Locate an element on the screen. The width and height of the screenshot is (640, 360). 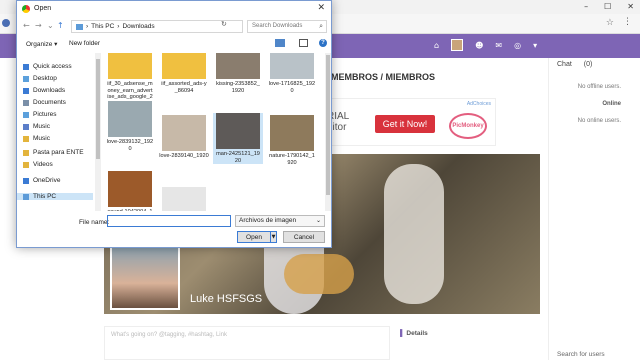
file-item: sound-1042004_1 920 is located at coordinates (130, 191).